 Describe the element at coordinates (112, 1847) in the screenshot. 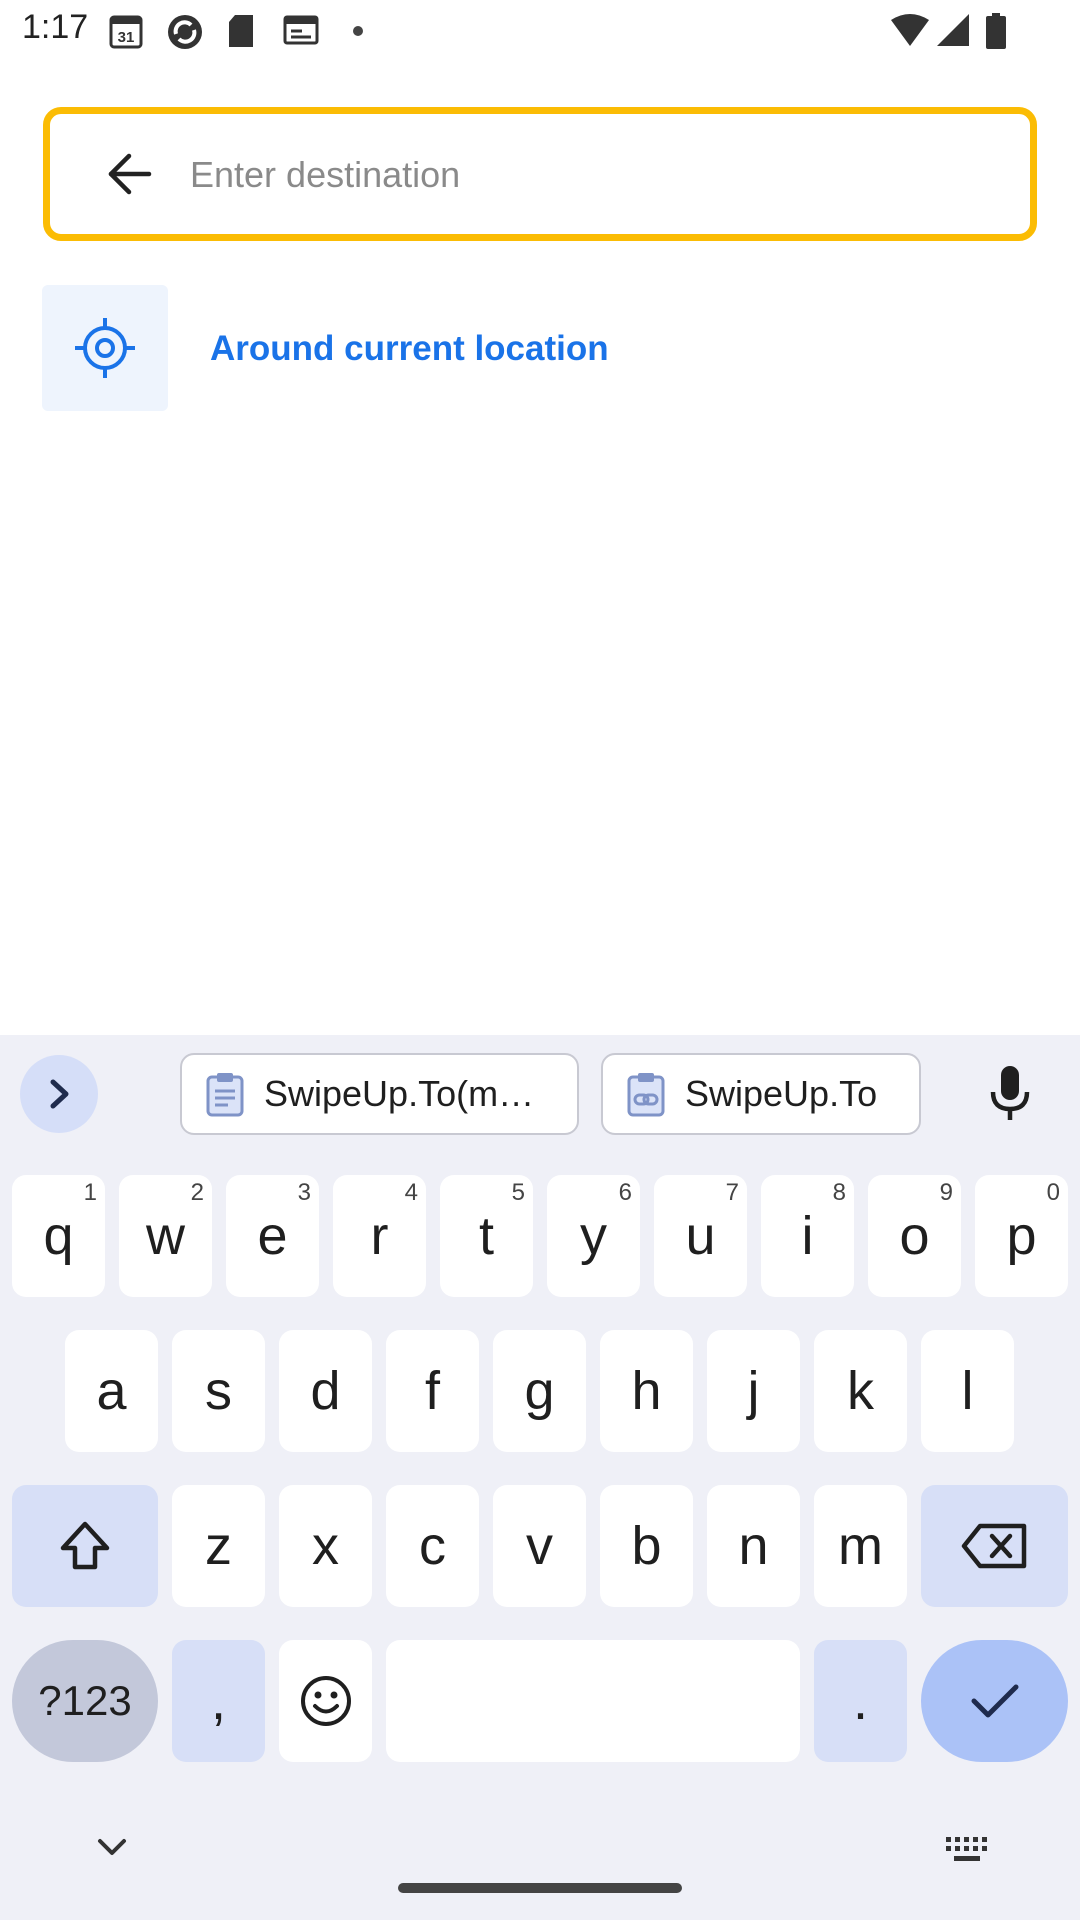

I see `chevron-down-icon` at that location.